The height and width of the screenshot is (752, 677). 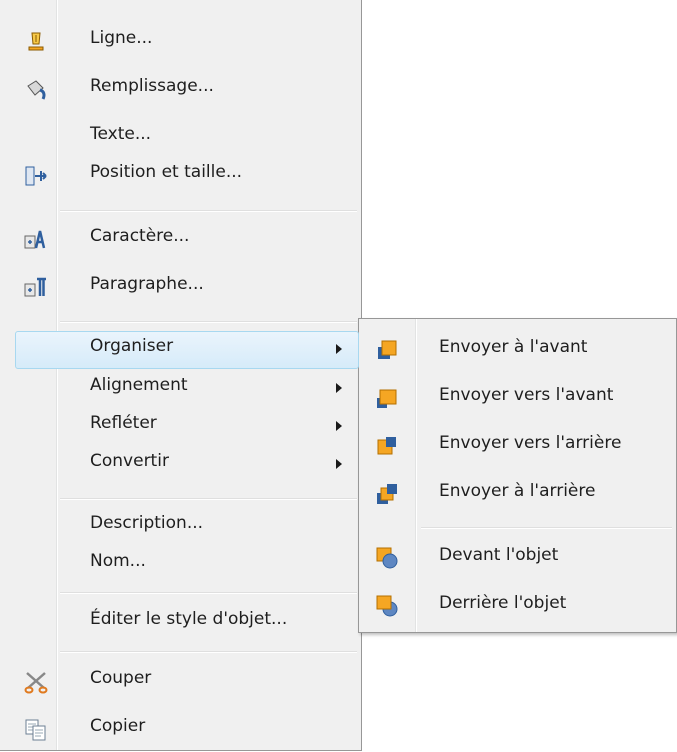 What do you see at coordinates (546, 528) in the screenshot?
I see `submenu-separator` at bounding box center [546, 528].